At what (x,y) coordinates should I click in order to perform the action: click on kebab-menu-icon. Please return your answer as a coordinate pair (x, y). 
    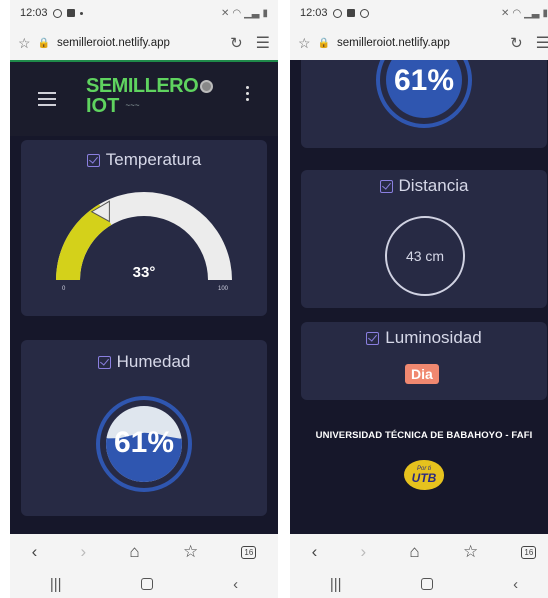
    Looking at the image, I should click on (248, 95).